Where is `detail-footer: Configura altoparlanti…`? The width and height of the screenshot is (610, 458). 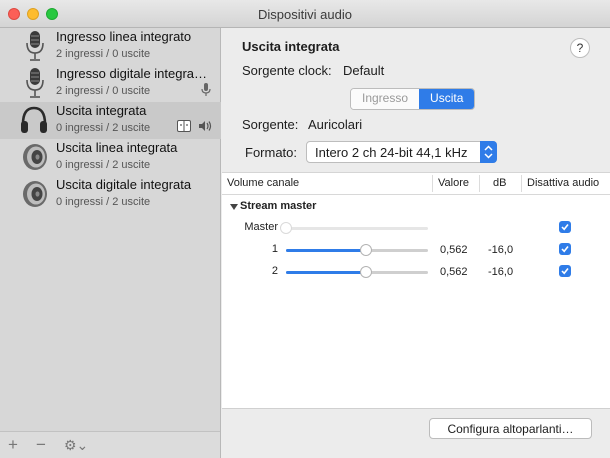
detail-footer: Configura altoparlanti… is located at coordinates (416, 433).